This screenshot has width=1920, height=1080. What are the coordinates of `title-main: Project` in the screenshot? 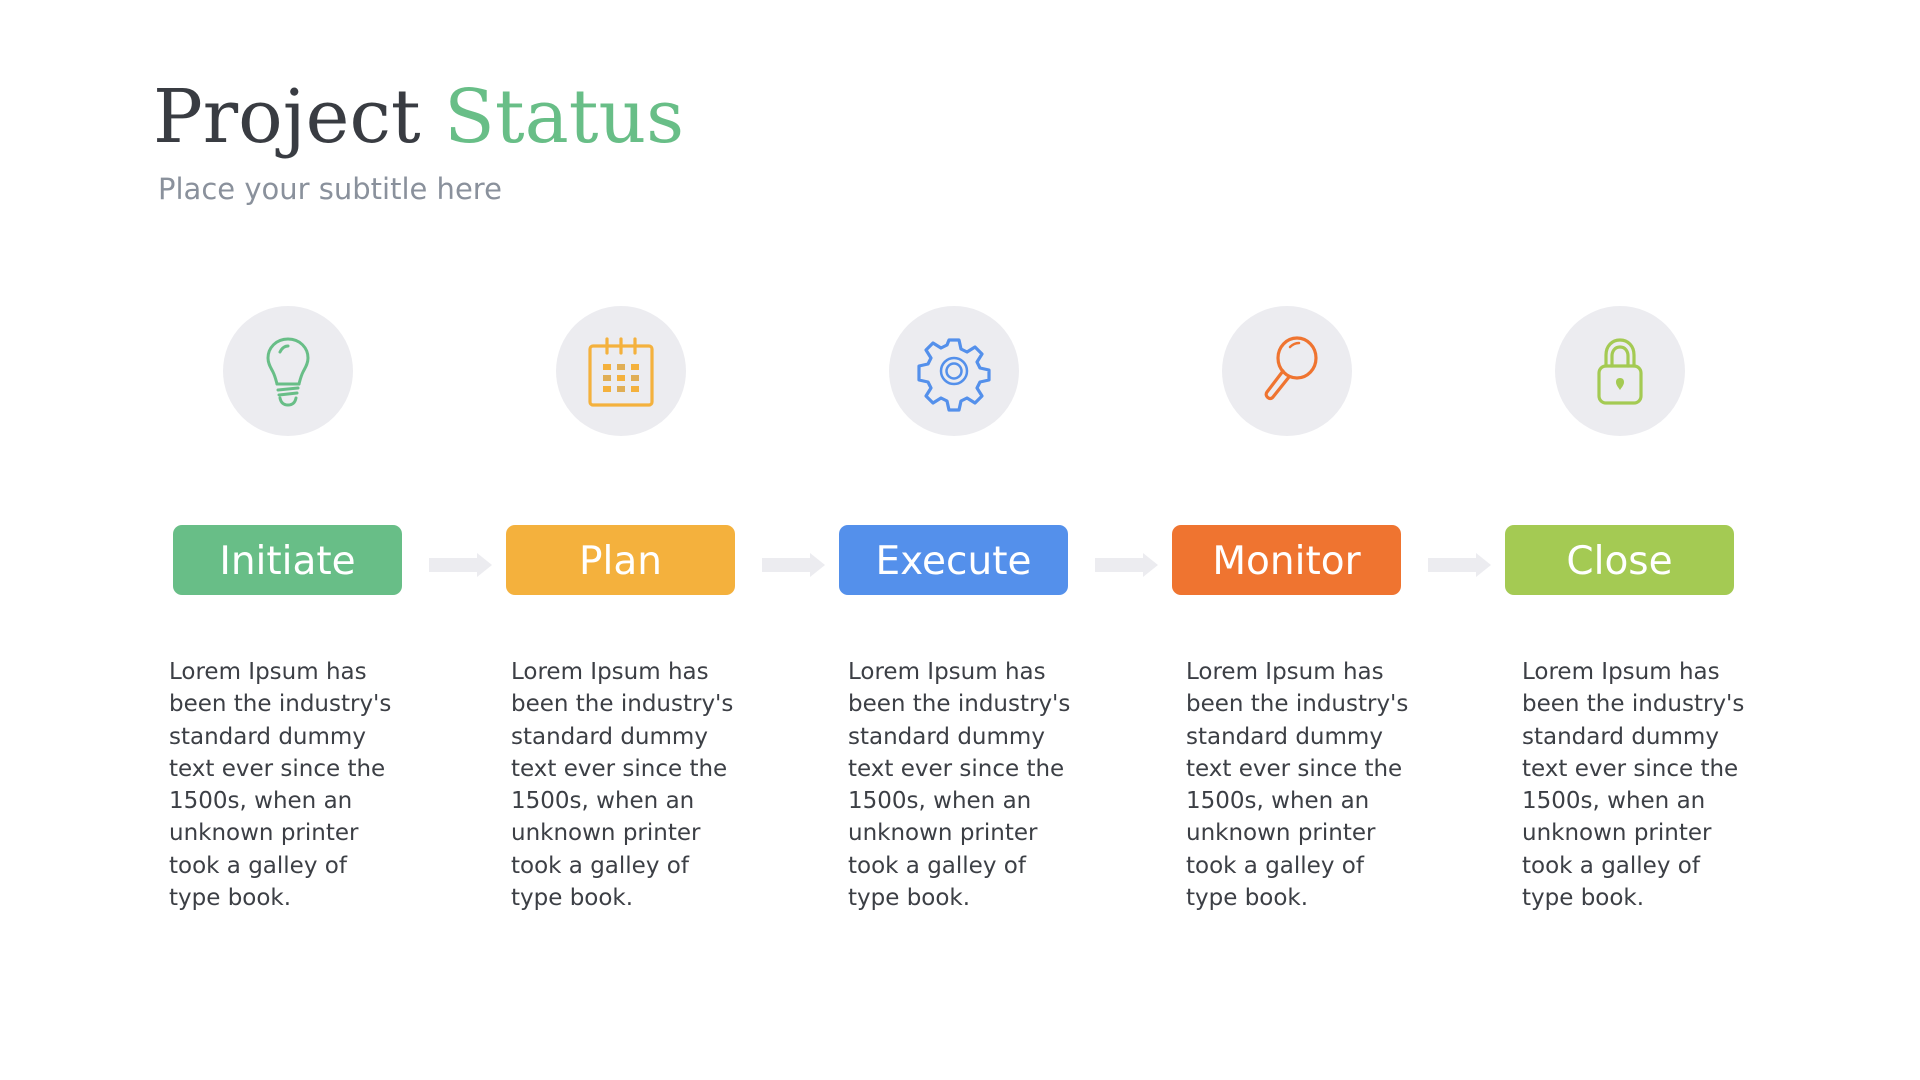 It's located at (287, 117).